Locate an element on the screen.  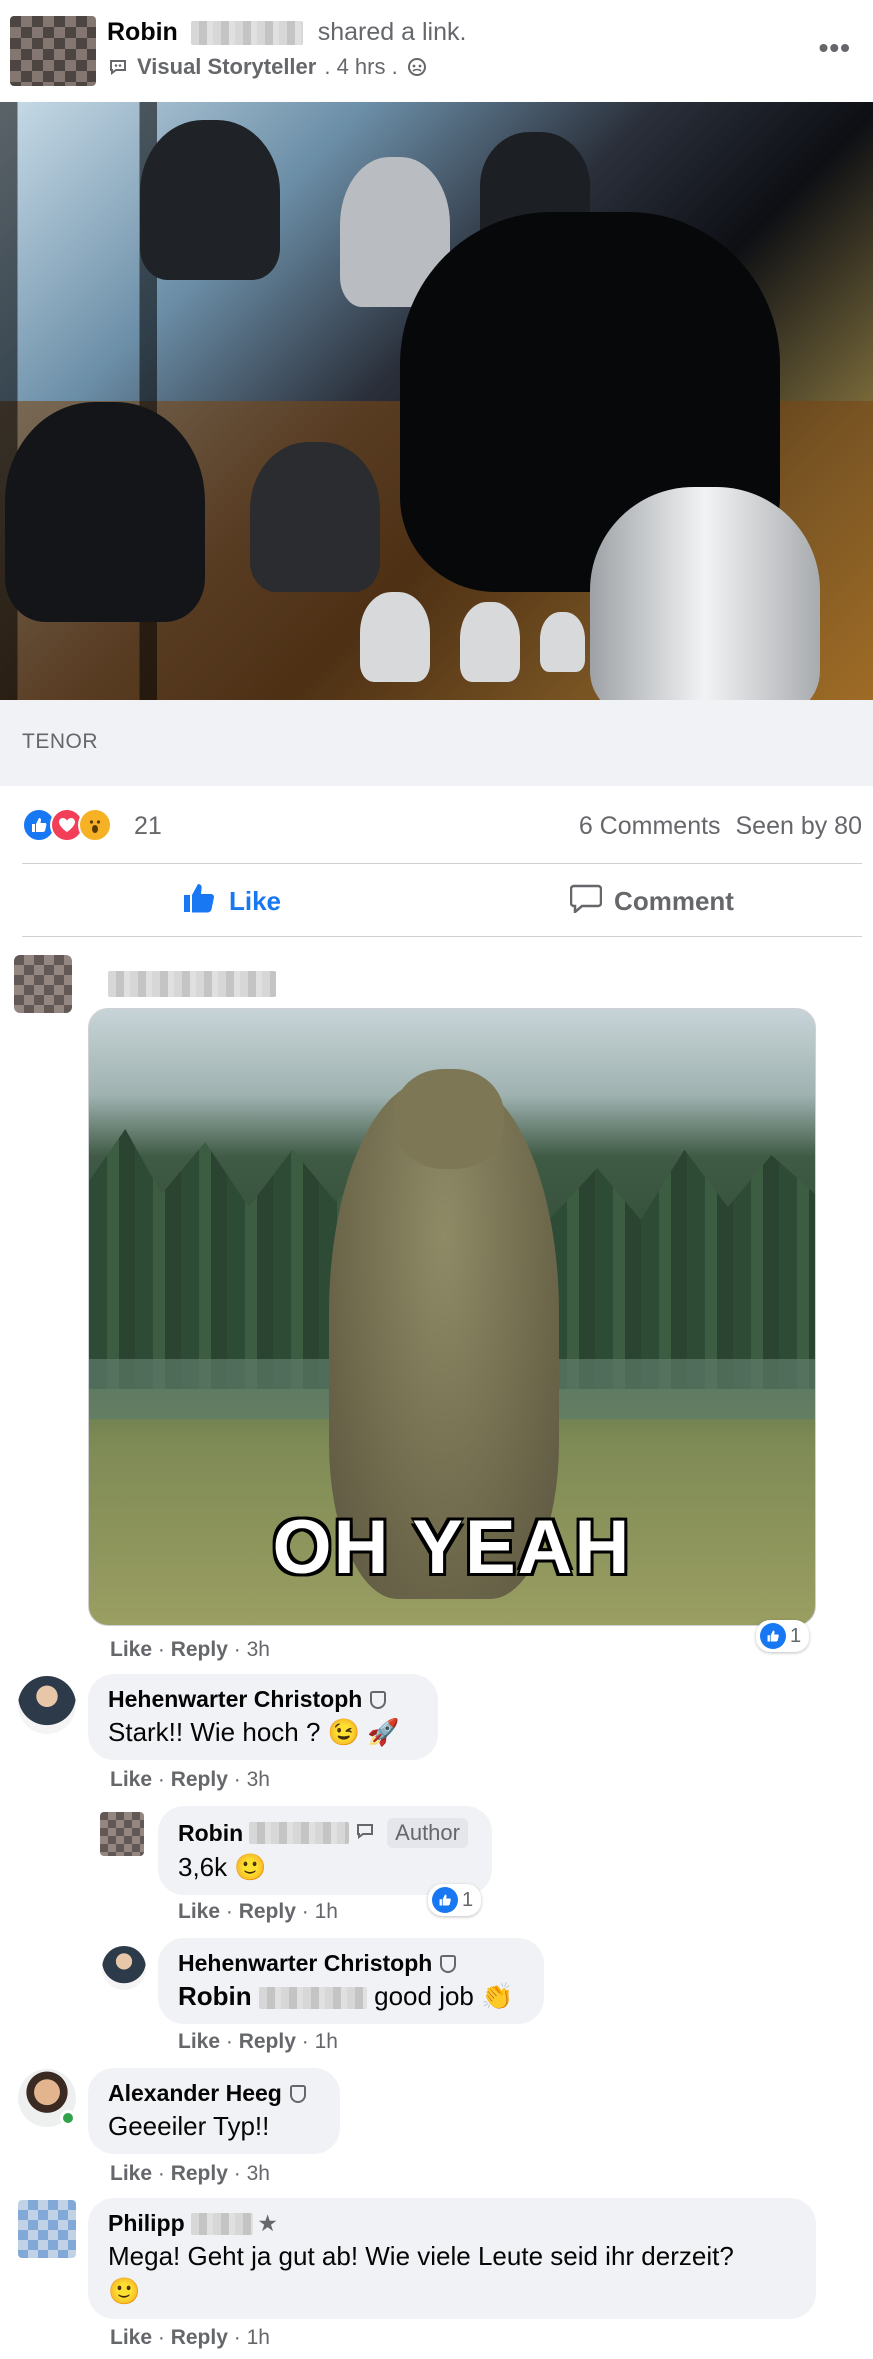
comment-count: 6 Comments is located at coordinates (650, 826).